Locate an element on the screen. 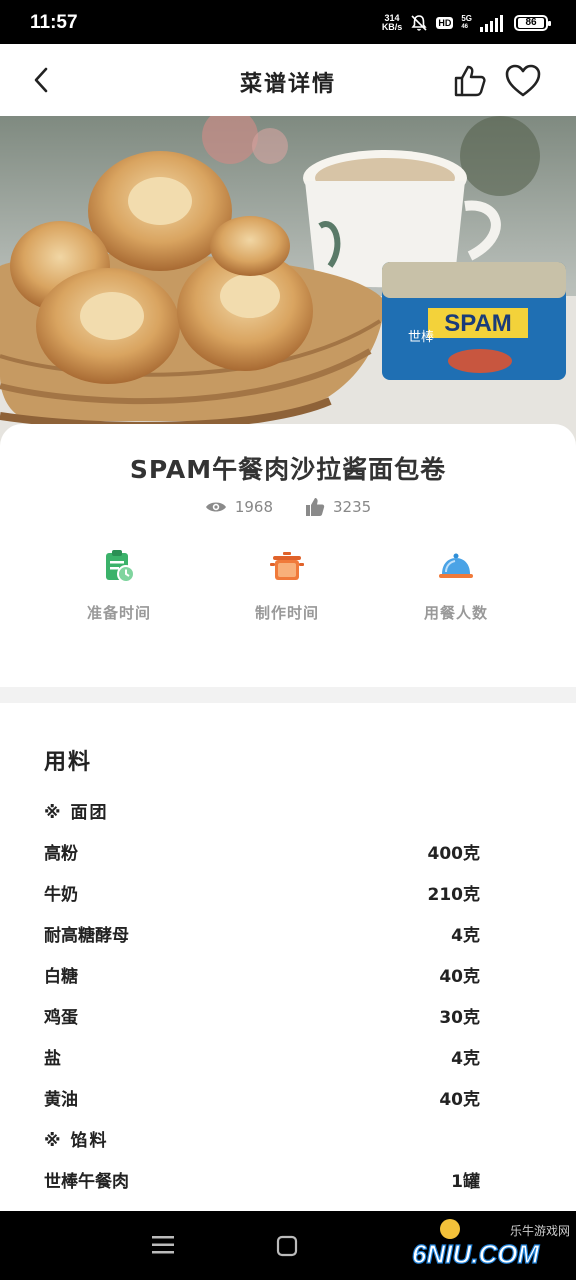  home-icon is located at coordinates (287, 1246).